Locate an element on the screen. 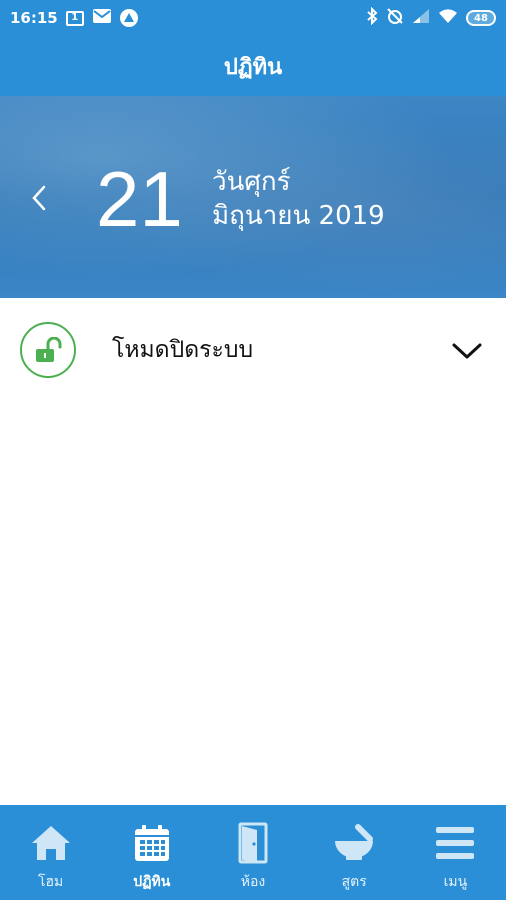  nav-label-menu: เมนู is located at coordinates (455, 882).